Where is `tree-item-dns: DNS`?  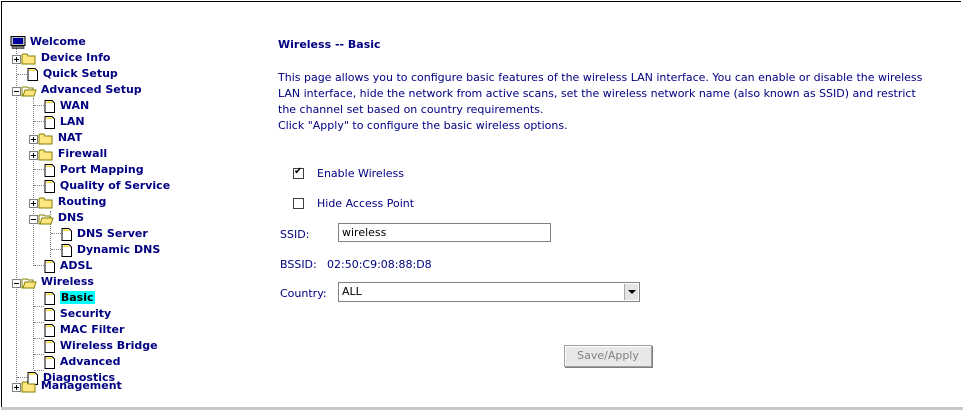 tree-item-dns: DNS is located at coordinates (61, 218).